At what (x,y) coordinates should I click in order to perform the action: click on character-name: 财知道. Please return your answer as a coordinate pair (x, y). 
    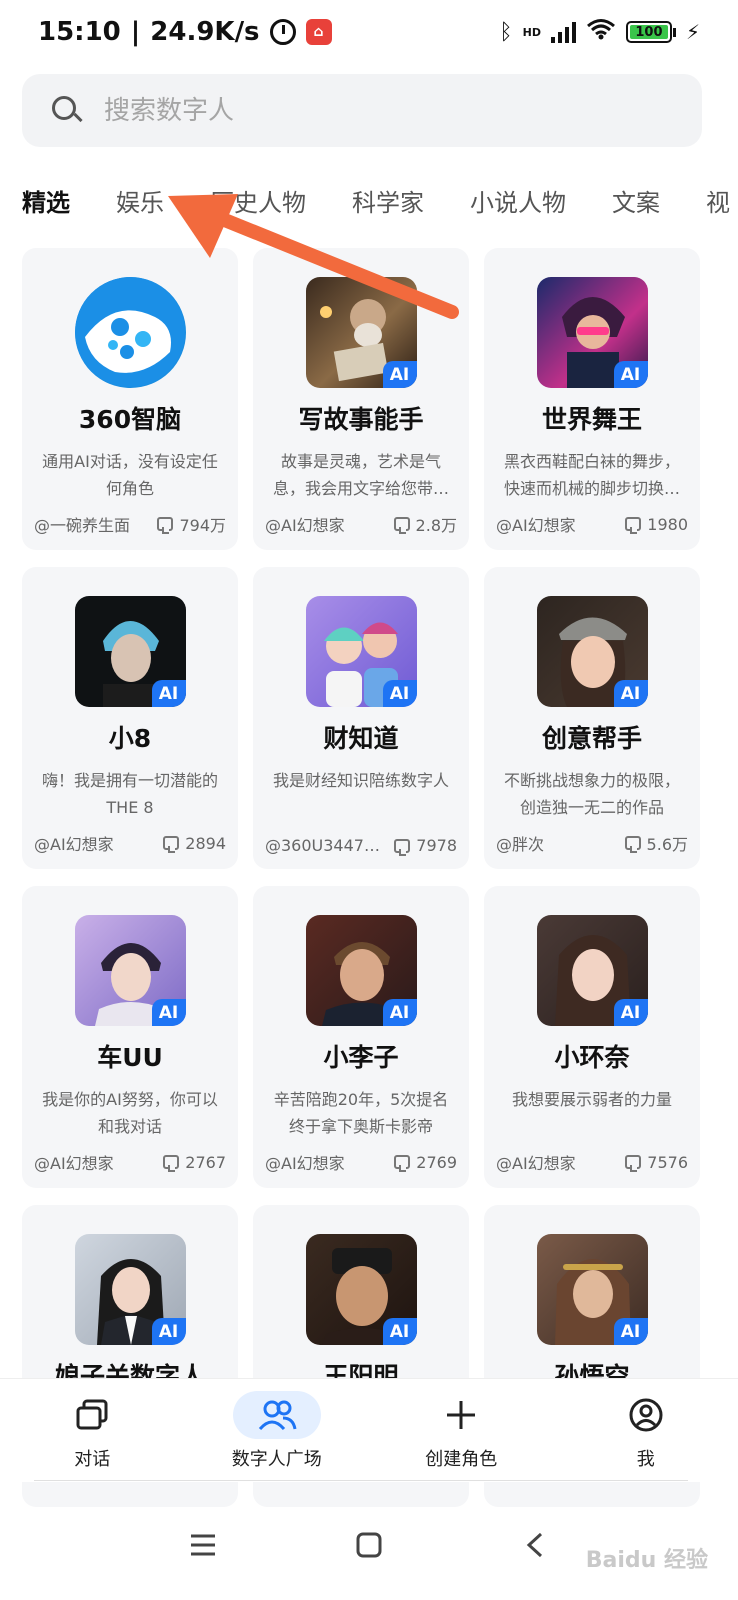
    Looking at the image, I should click on (361, 738).